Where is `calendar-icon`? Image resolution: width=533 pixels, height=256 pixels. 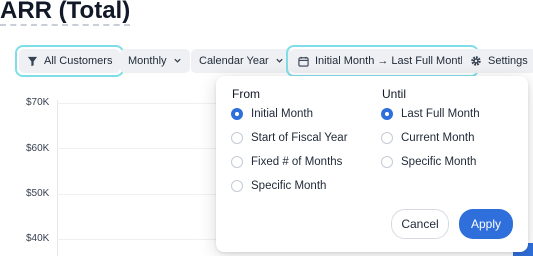
calendar-icon is located at coordinates (303, 61).